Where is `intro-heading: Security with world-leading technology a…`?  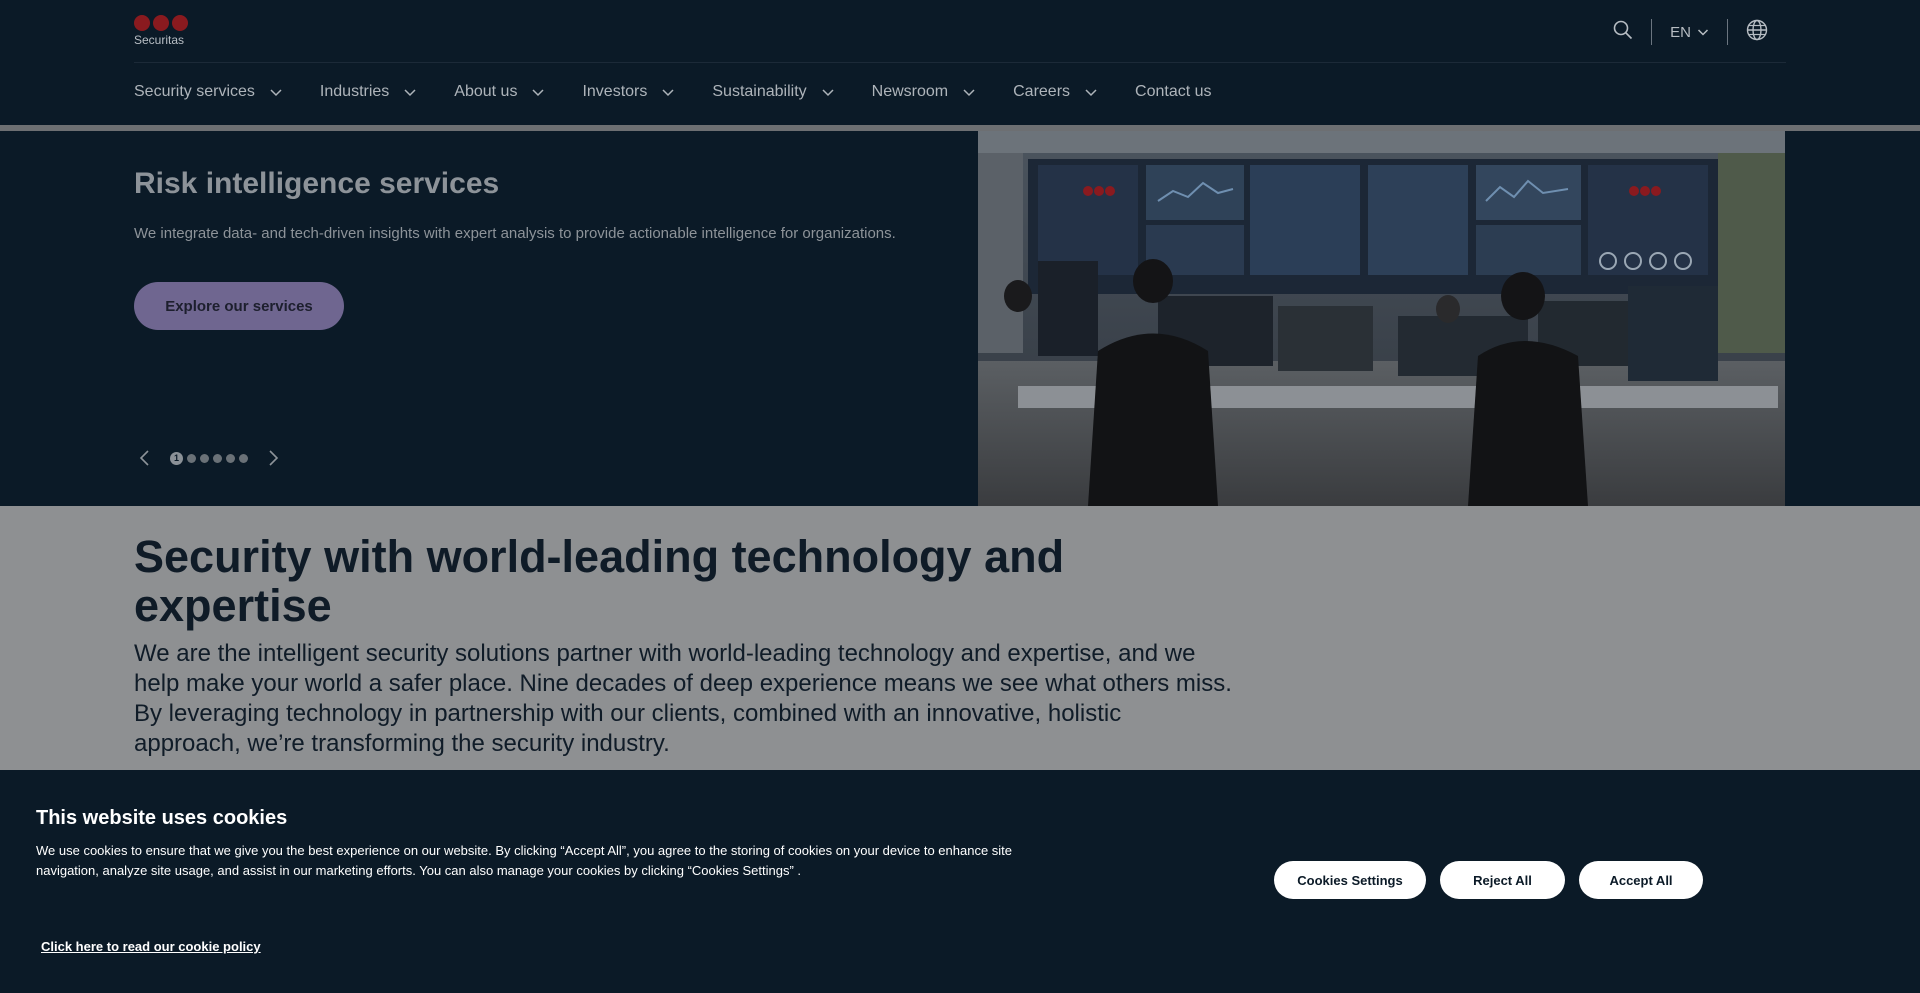
intro-heading: Security with world-leading technology a… is located at coordinates (599, 581).